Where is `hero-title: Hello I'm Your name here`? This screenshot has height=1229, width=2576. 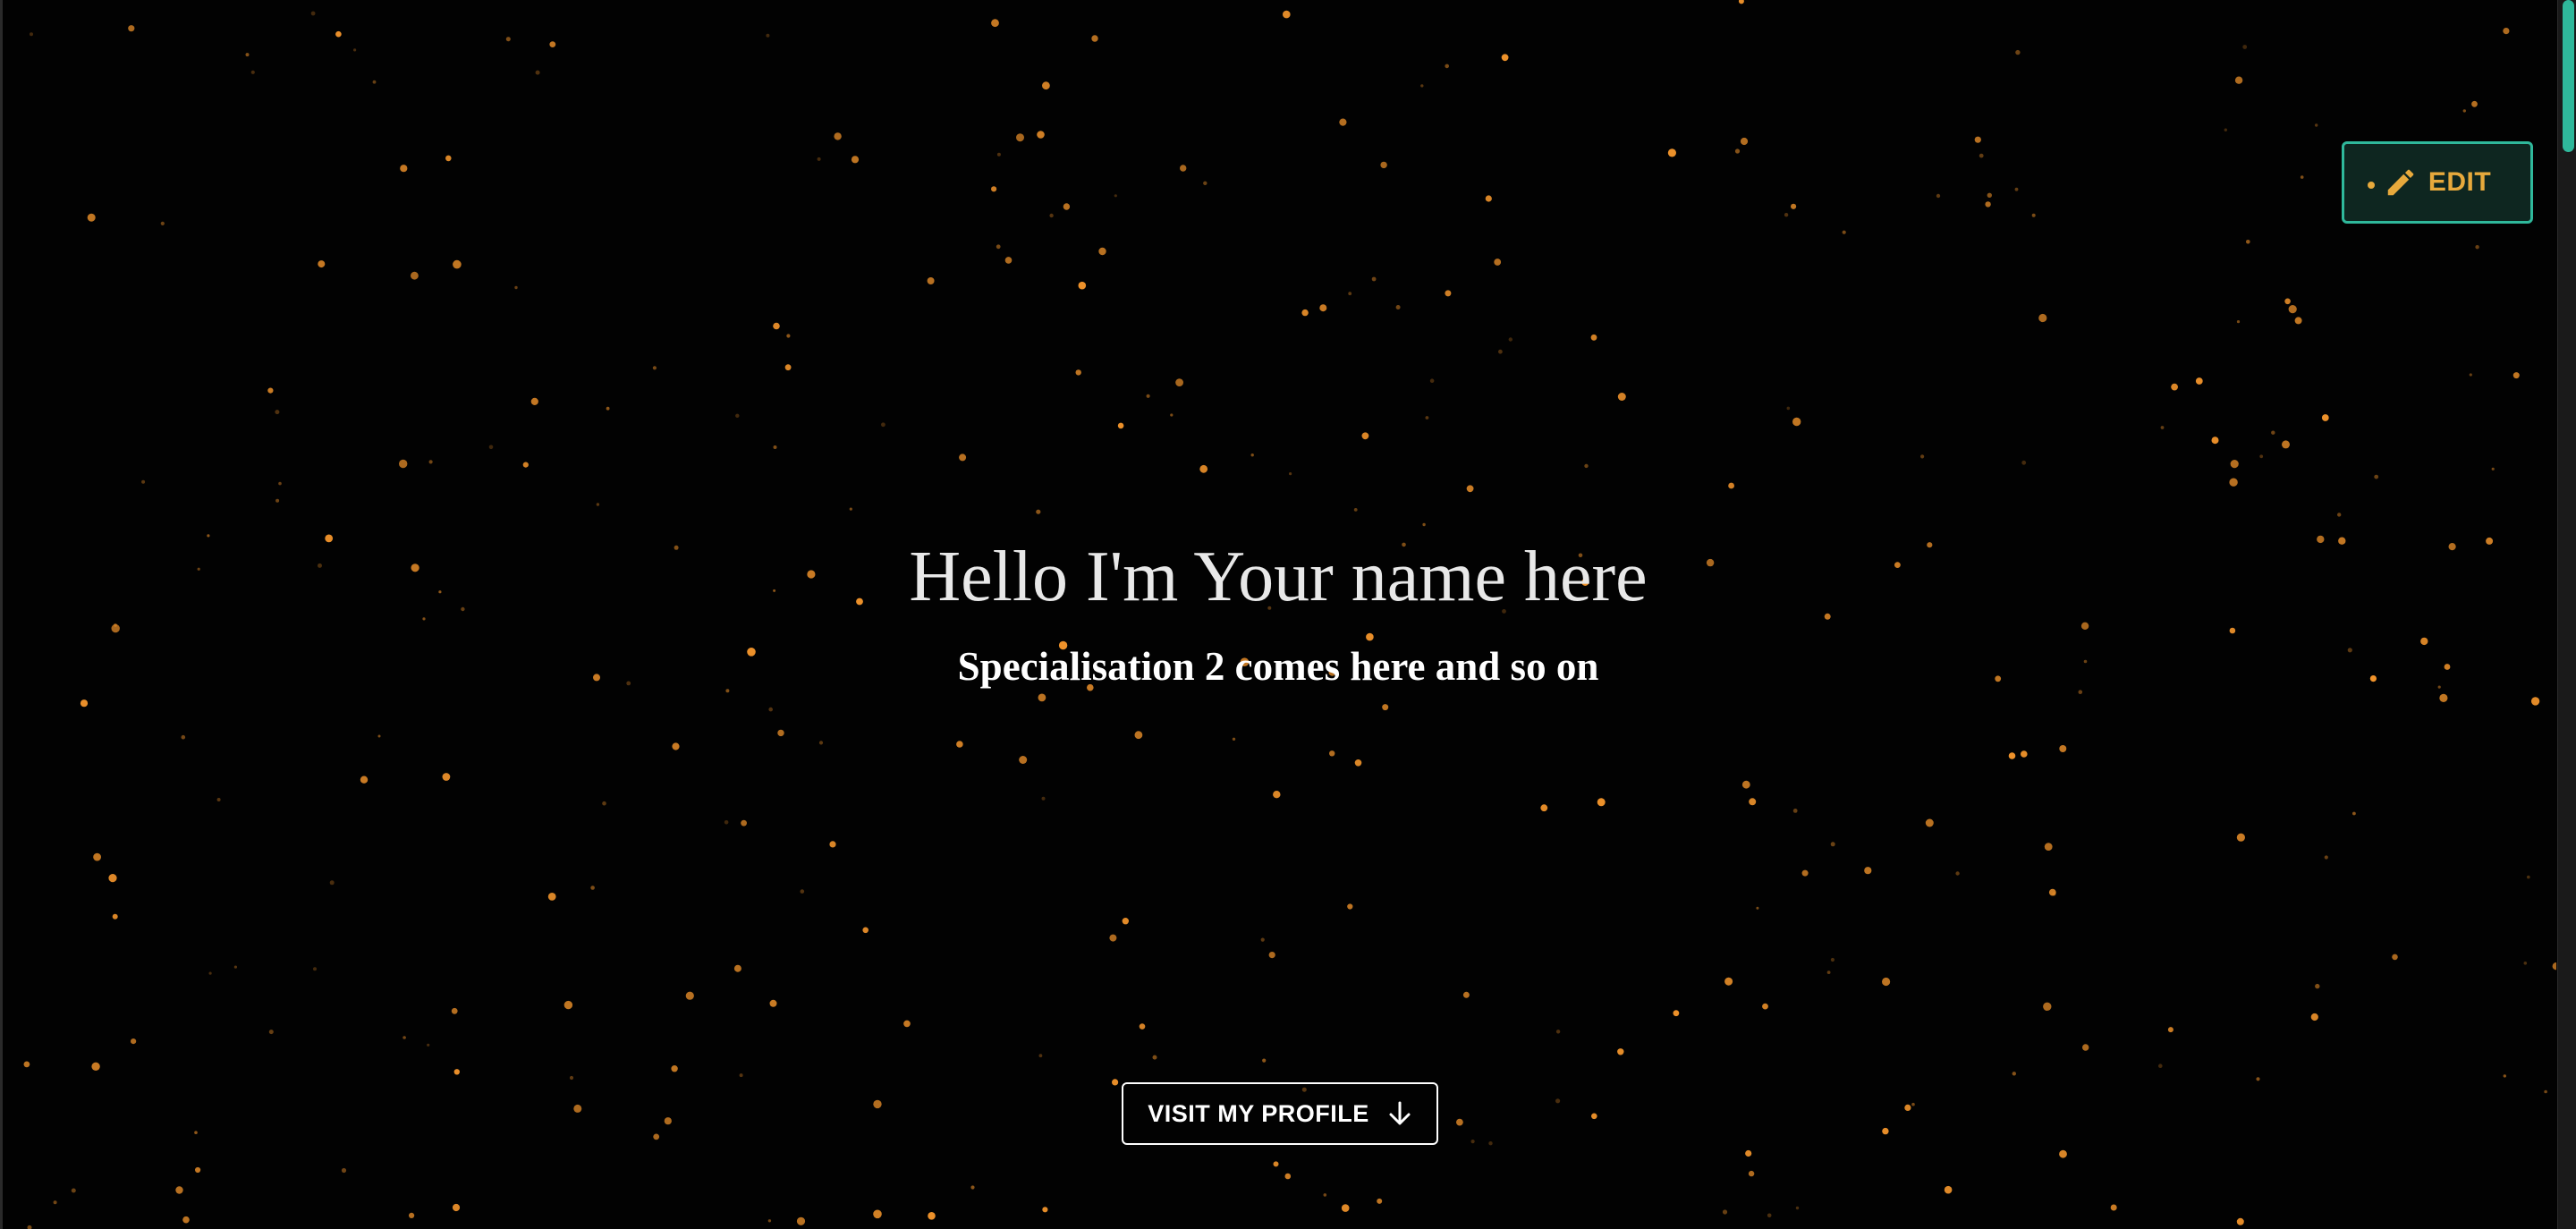 hero-title: Hello I'm Your name here is located at coordinates (1278, 577).